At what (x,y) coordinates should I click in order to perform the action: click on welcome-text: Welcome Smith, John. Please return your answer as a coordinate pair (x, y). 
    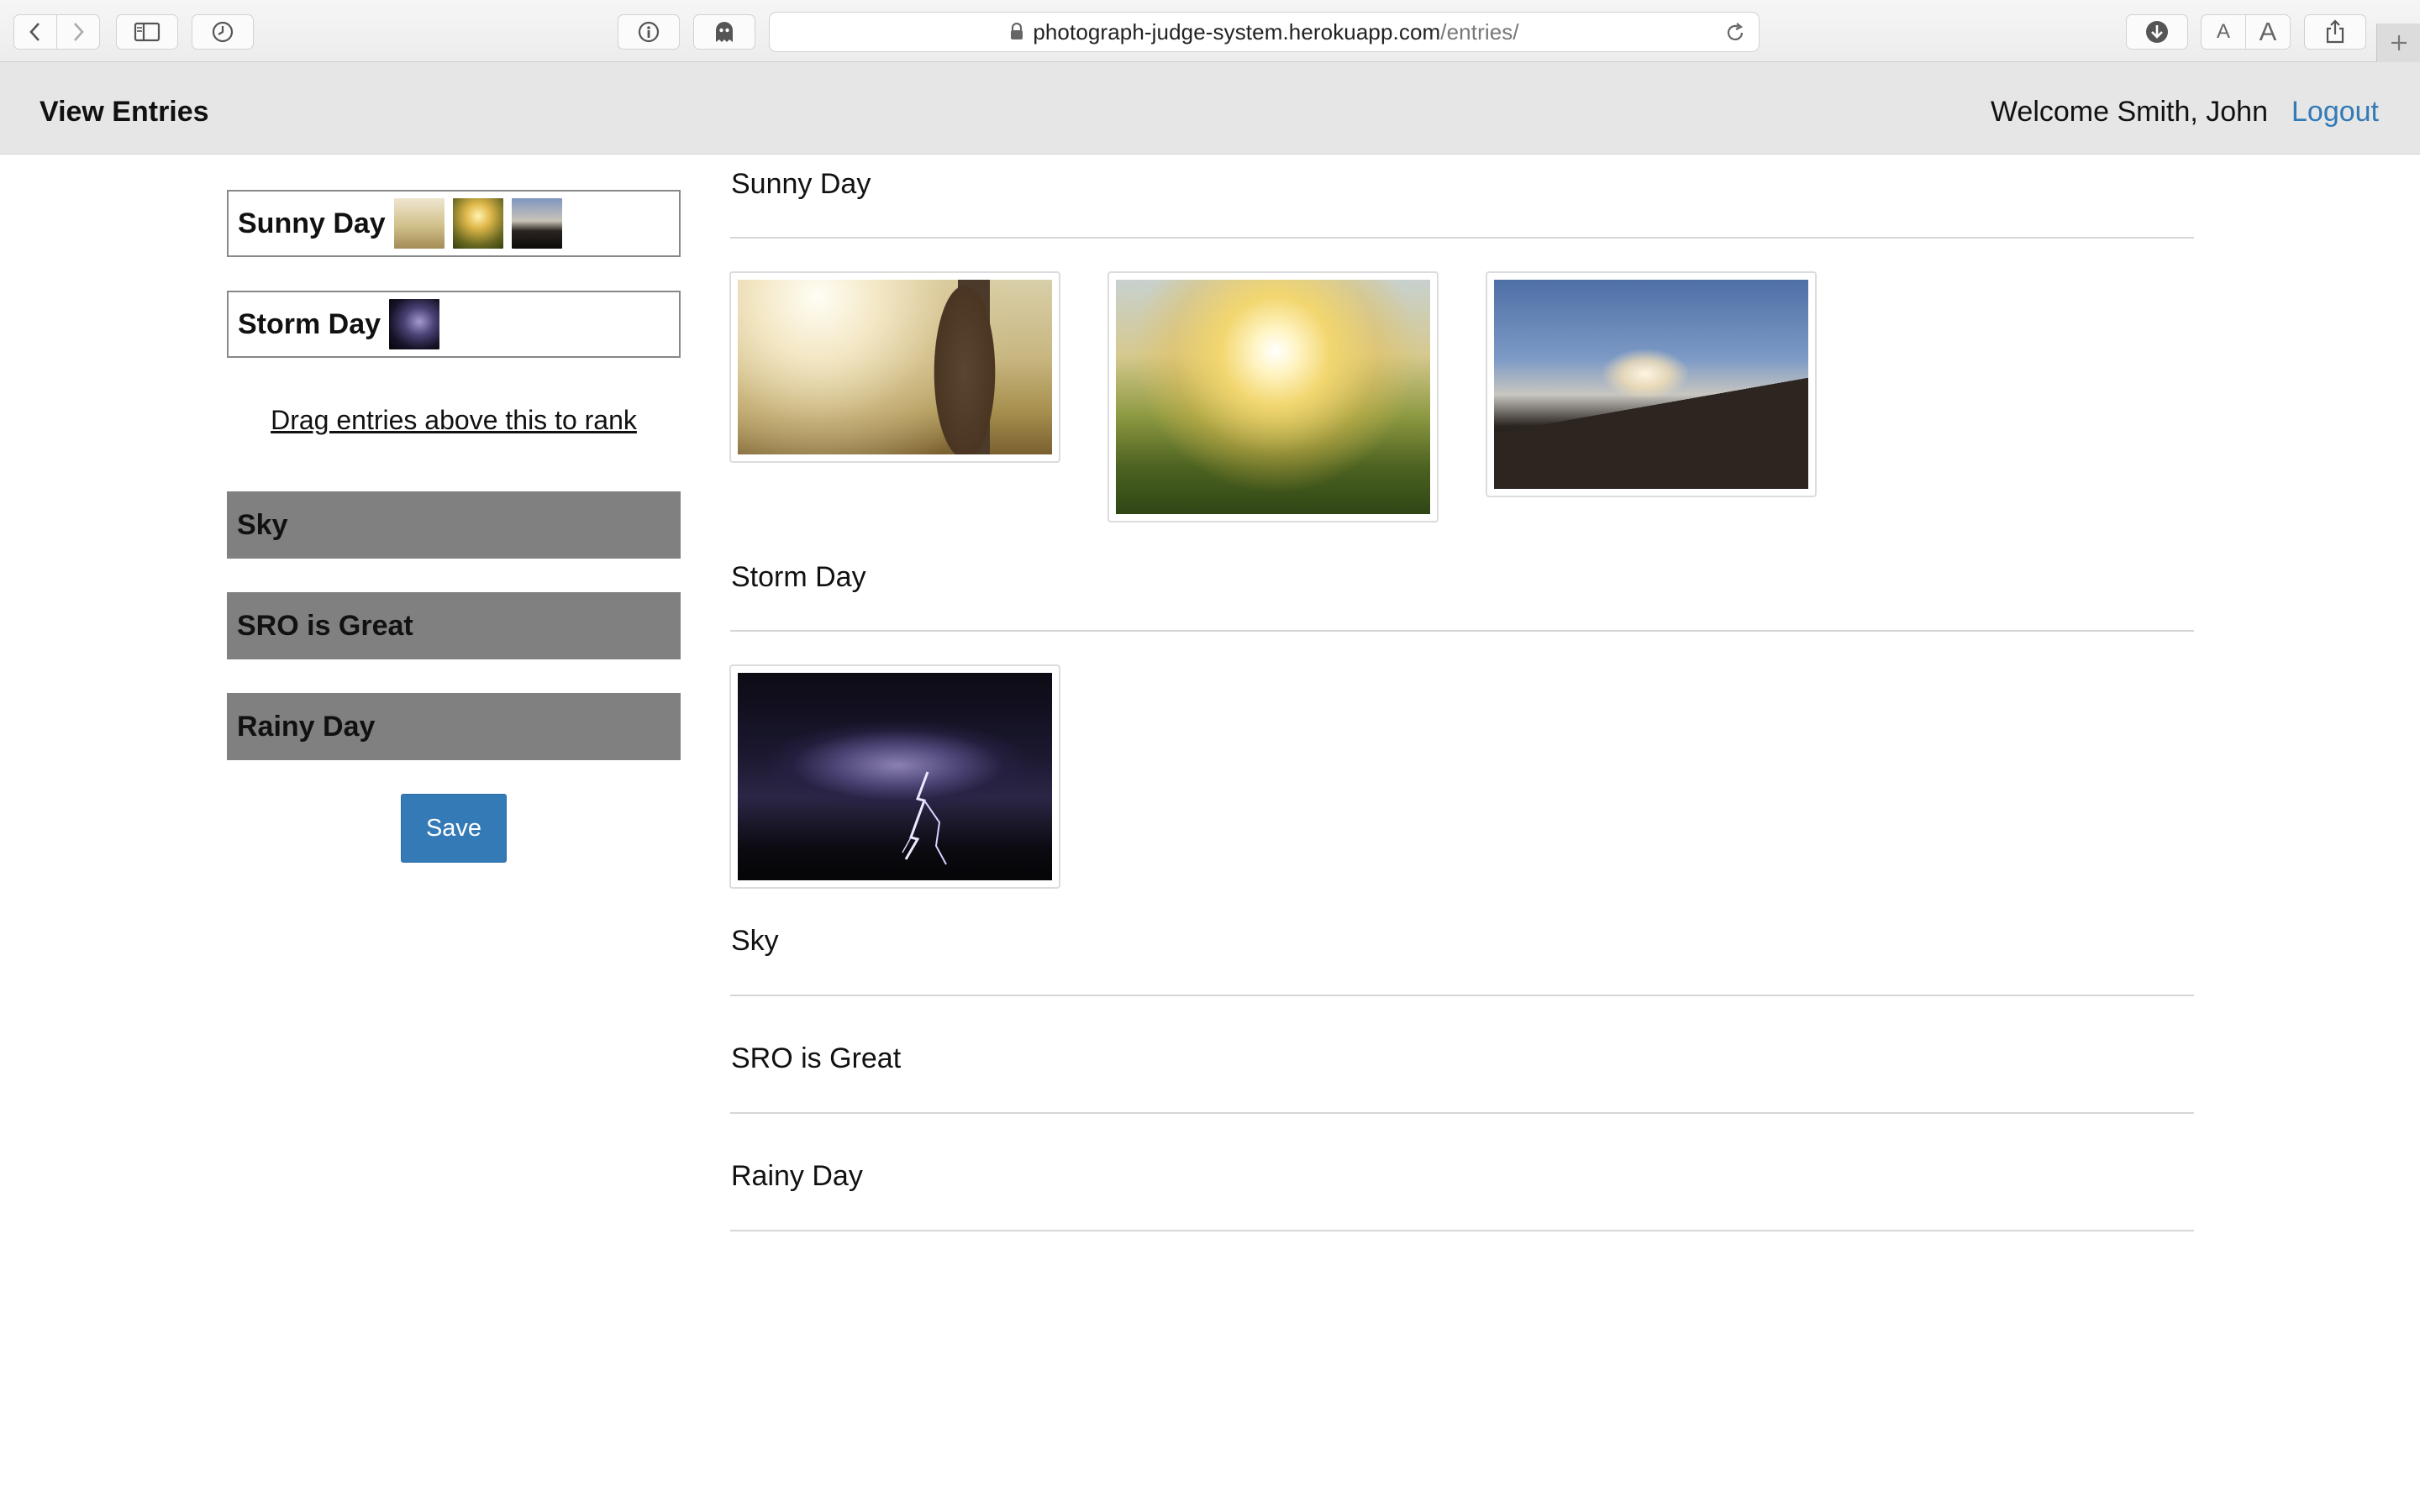
    Looking at the image, I should click on (2129, 112).